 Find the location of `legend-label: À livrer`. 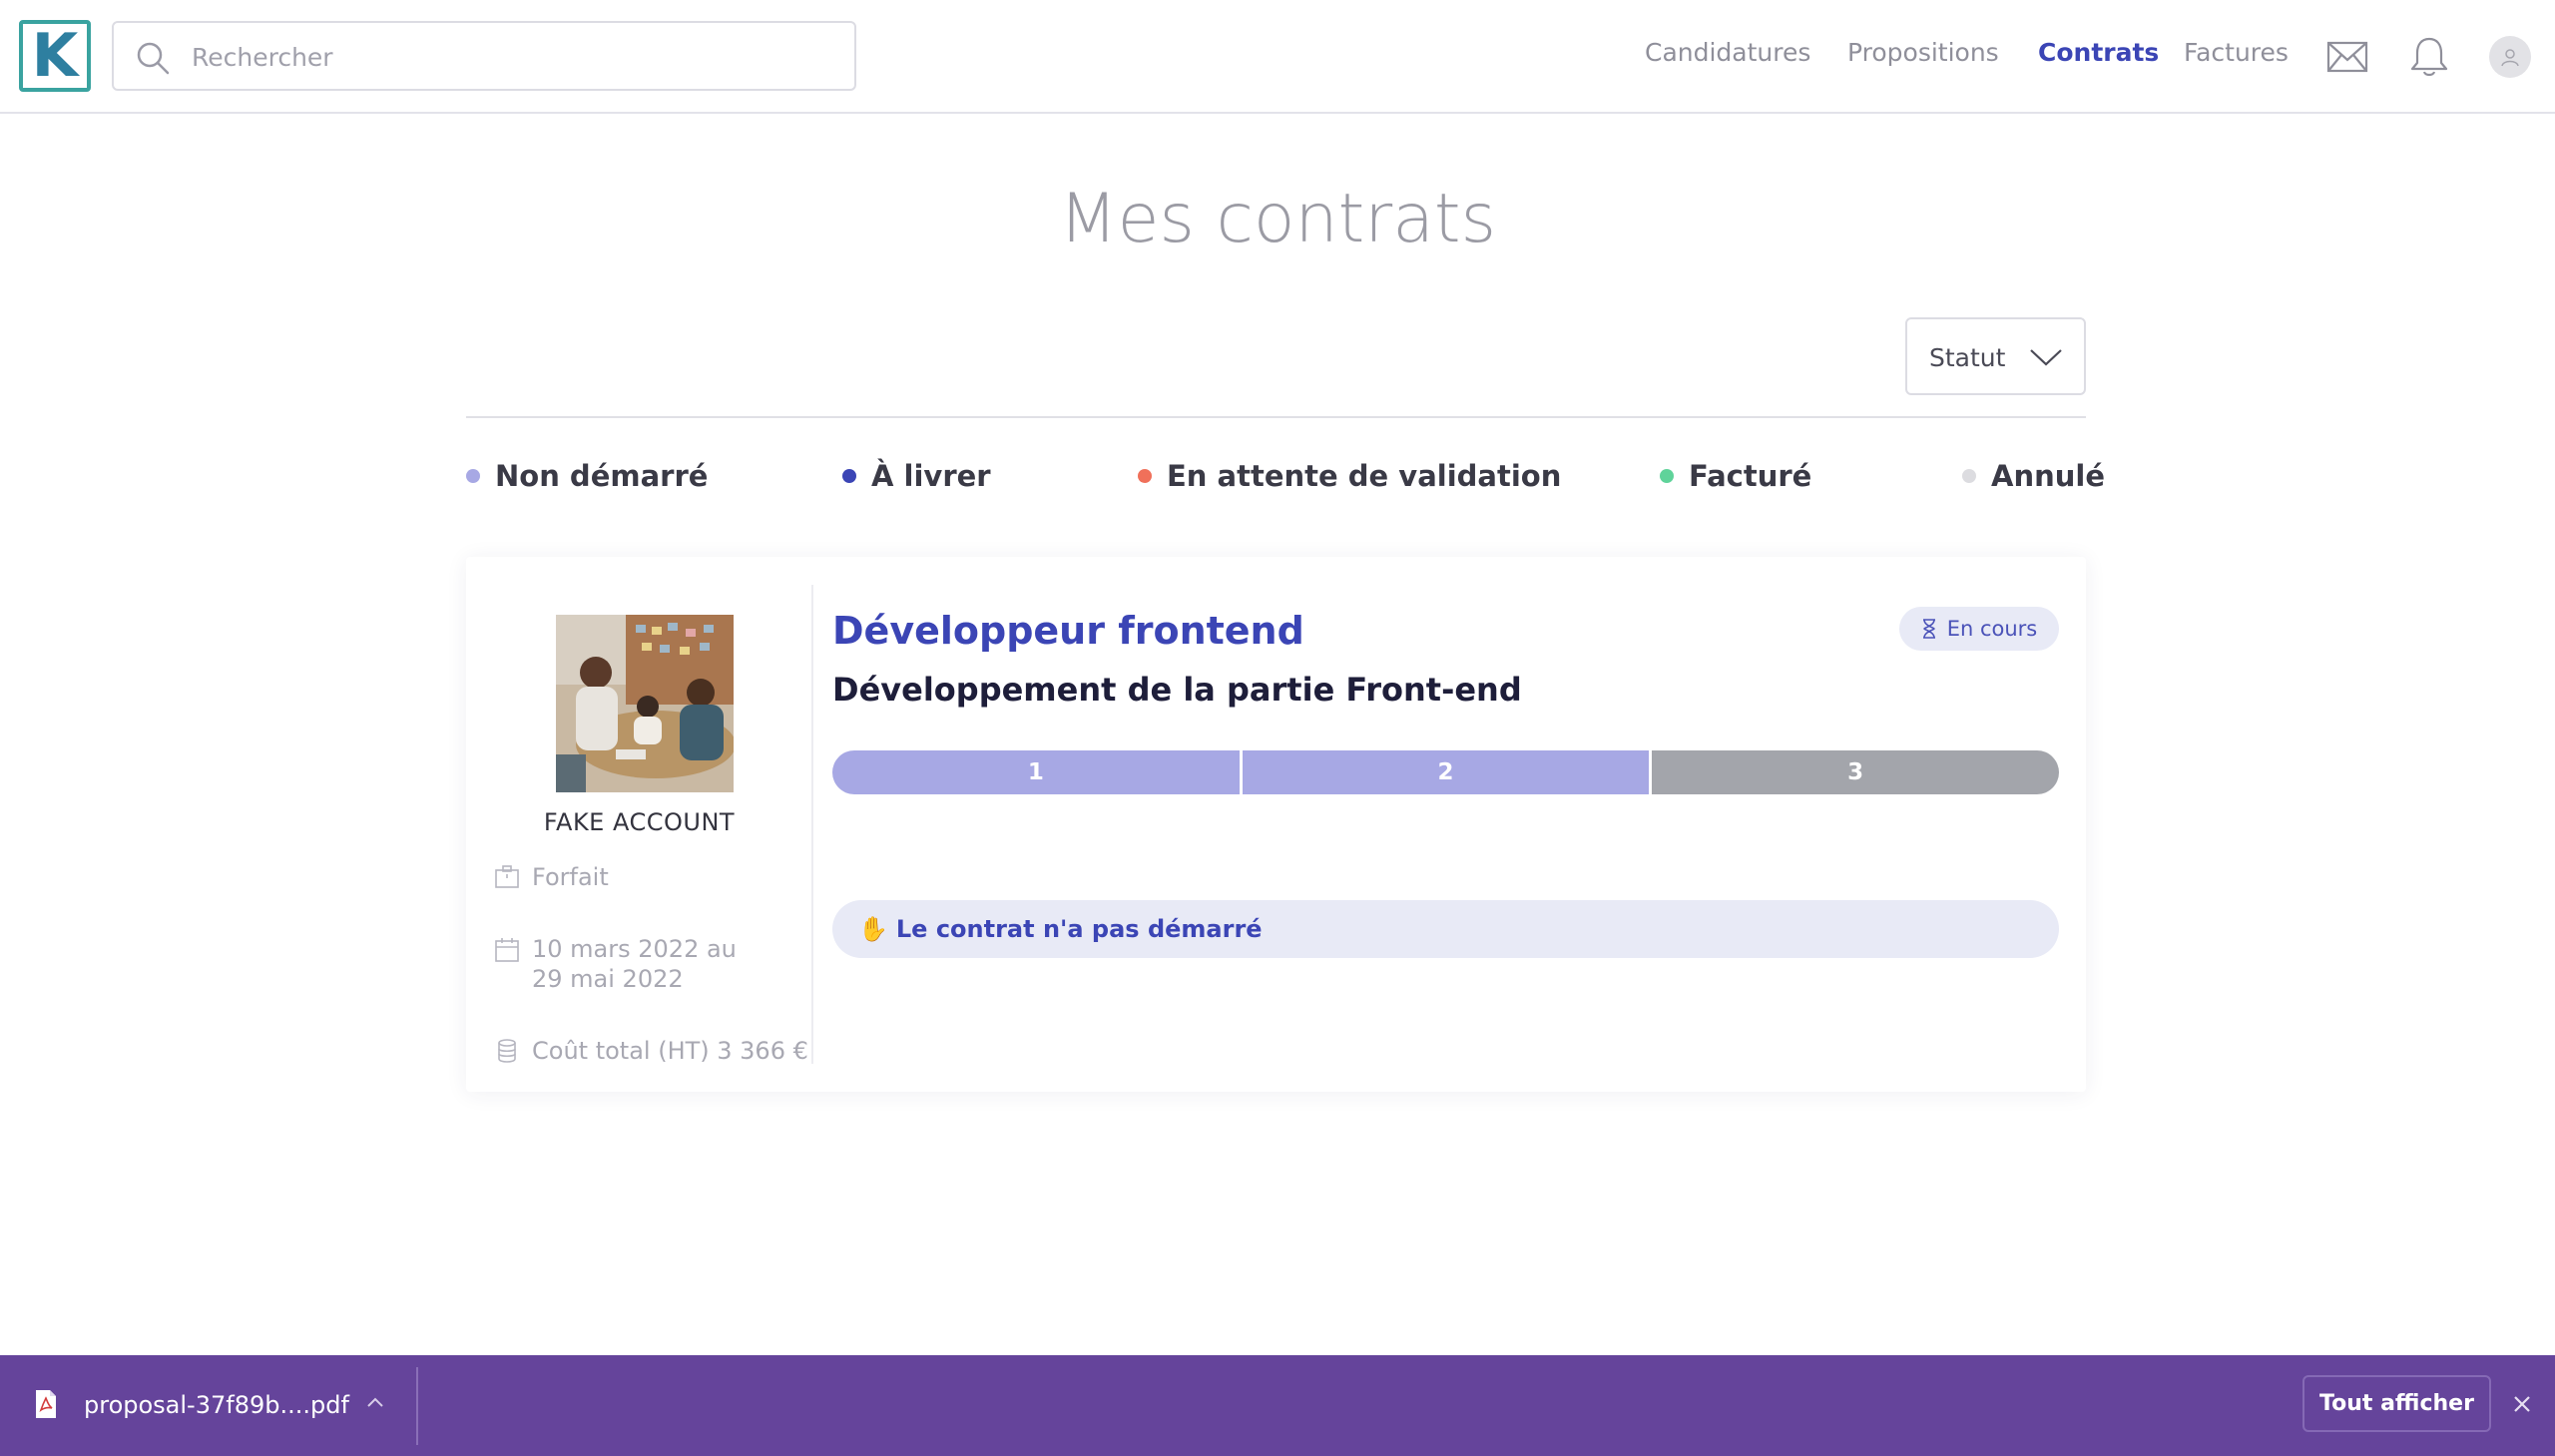

legend-label: À livrer is located at coordinates (931, 476).